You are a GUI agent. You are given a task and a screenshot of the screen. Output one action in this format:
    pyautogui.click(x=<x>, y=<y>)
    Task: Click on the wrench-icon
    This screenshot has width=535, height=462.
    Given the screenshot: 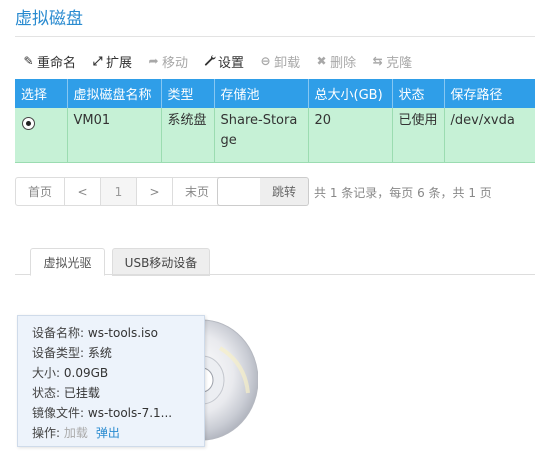 What is the action you would take?
    pyautogui.click(x=209, y=61)
    